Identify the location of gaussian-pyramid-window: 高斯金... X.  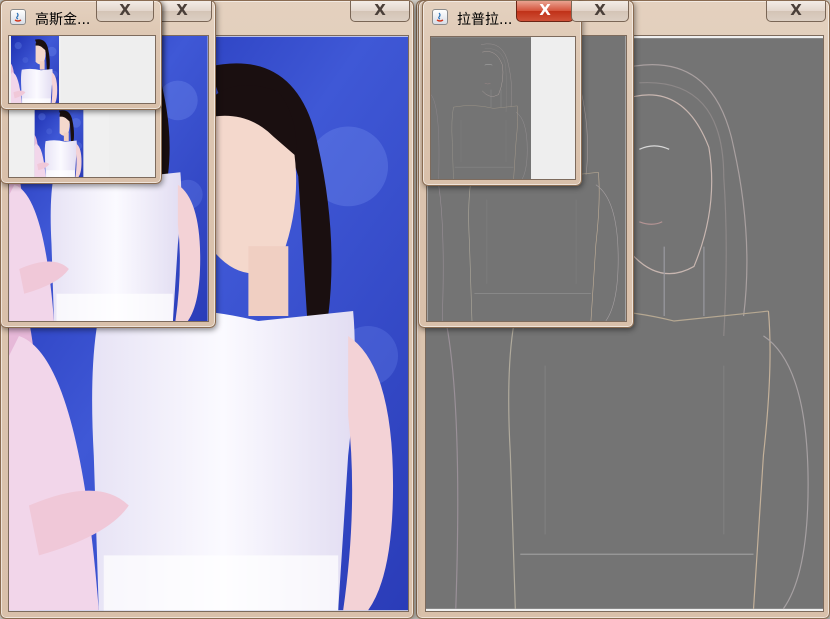
(81, 55).